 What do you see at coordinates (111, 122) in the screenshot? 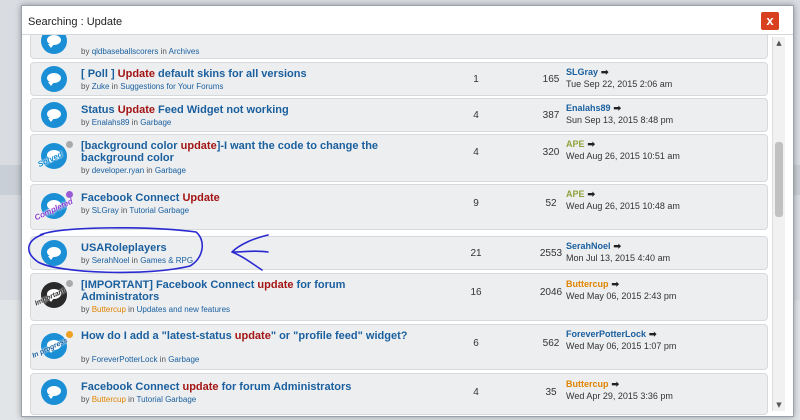
I see `author-link: Enalahs89` at bounding box center [111, 122].